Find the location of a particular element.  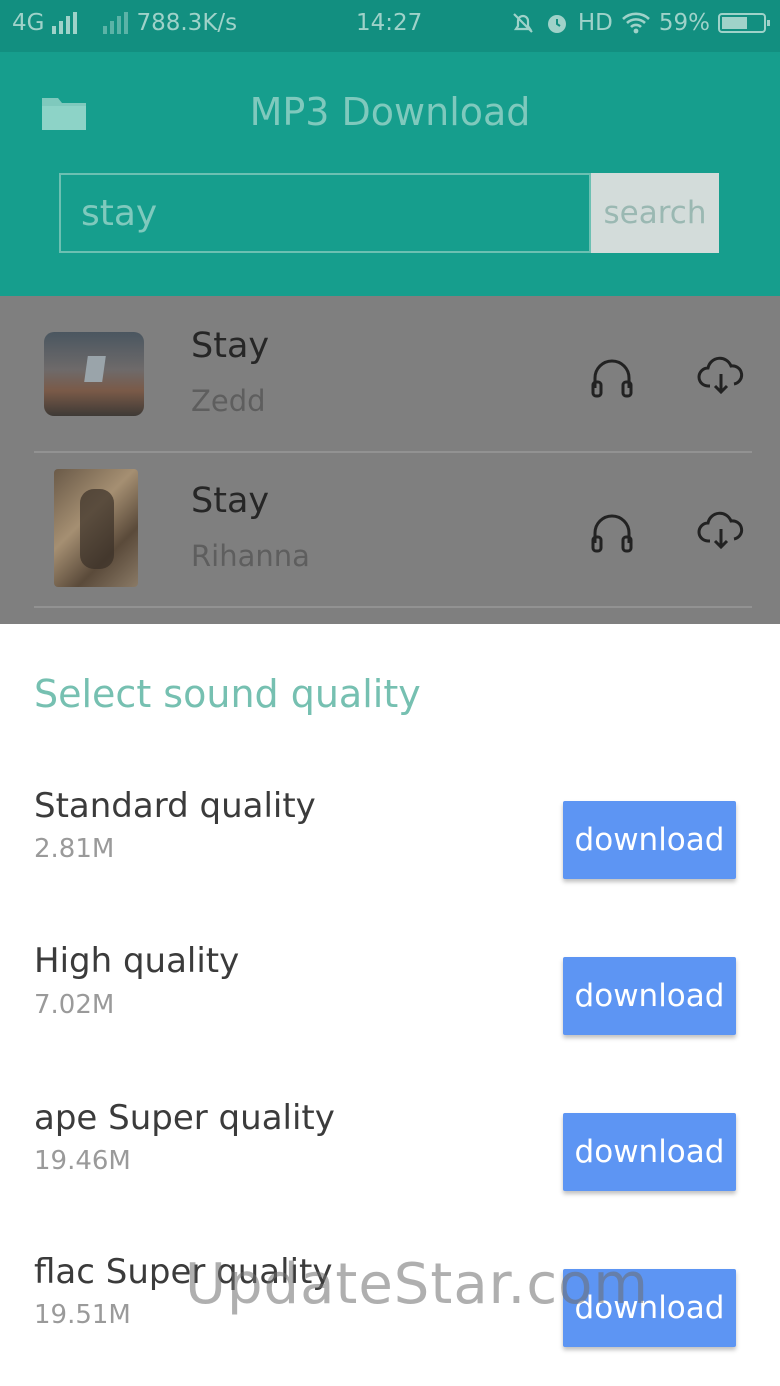

wifi-icon is located at coordinates (635, 23).